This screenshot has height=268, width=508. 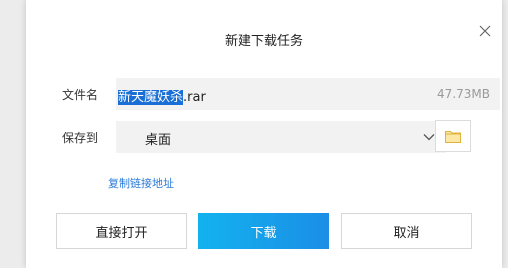 I want to click on file-name-field: 新天魔妖杀.rar 47.73MB, so click(x=308, y=94).